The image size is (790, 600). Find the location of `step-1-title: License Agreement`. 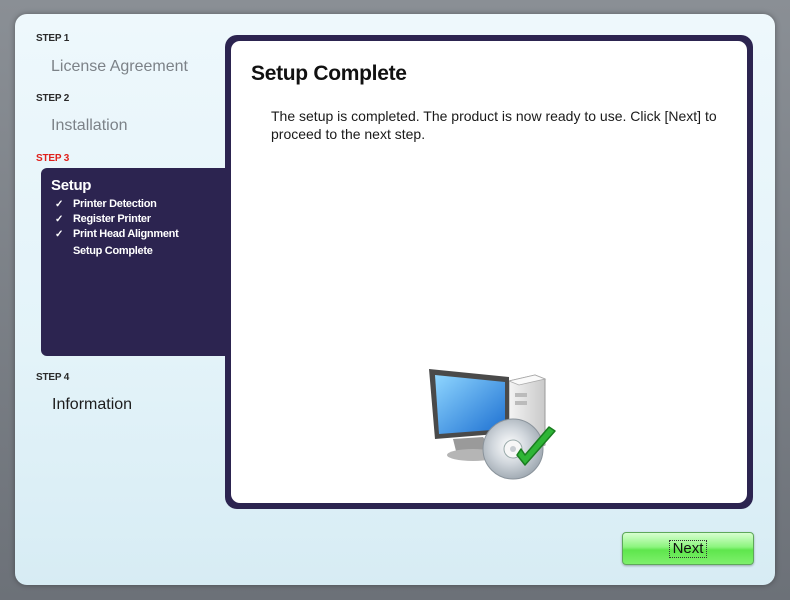

step-1-title: License Agreement is located at coordinates (119, 66).